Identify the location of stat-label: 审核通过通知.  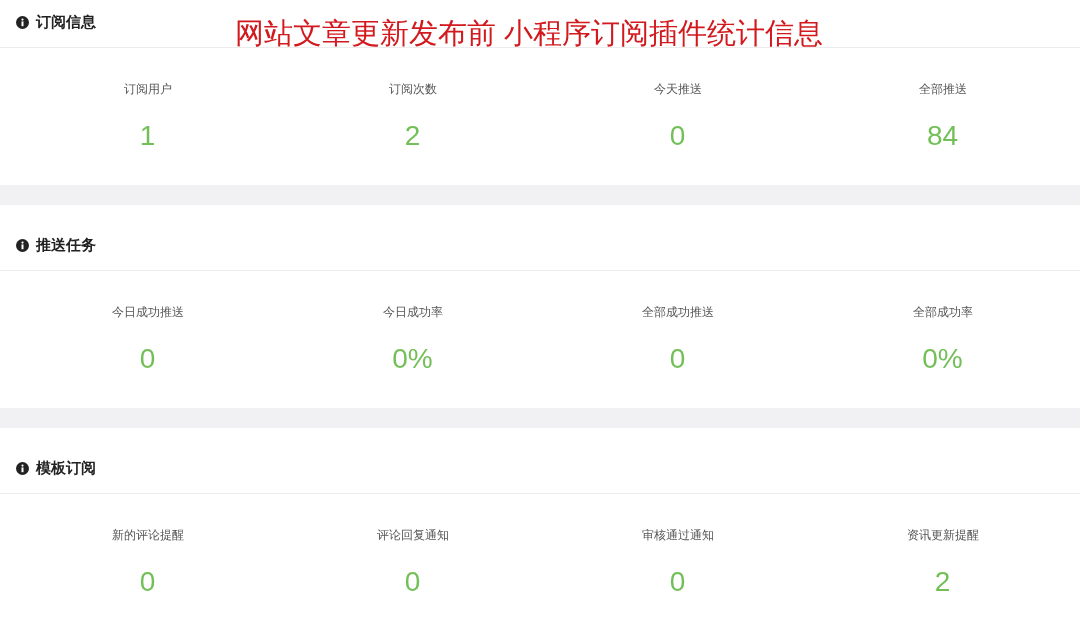
(677, 535).